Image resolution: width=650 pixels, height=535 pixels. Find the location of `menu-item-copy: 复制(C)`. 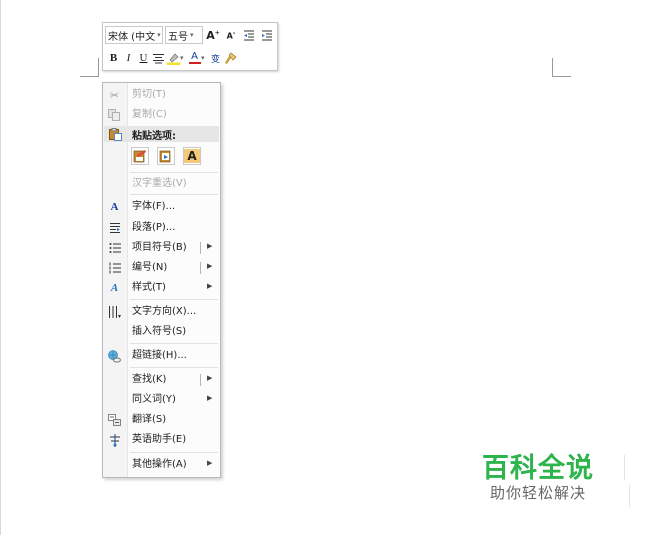

menu-item-copy: 复制(C) is located at coordinates (161, 115).